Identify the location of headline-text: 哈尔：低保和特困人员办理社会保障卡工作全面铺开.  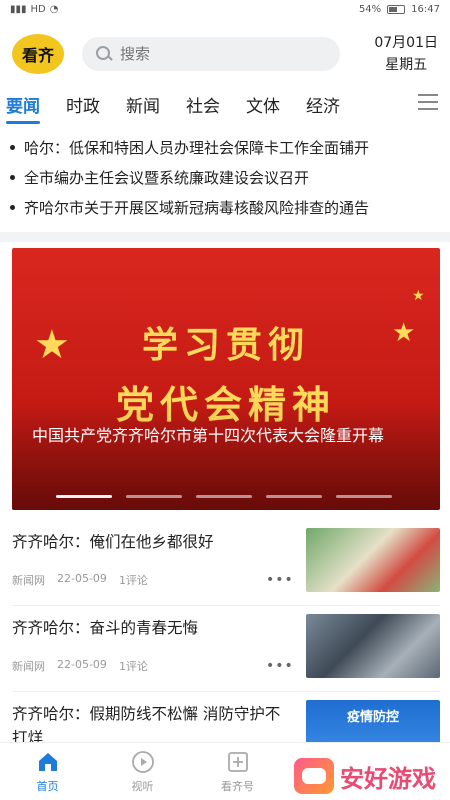
(197, 147).